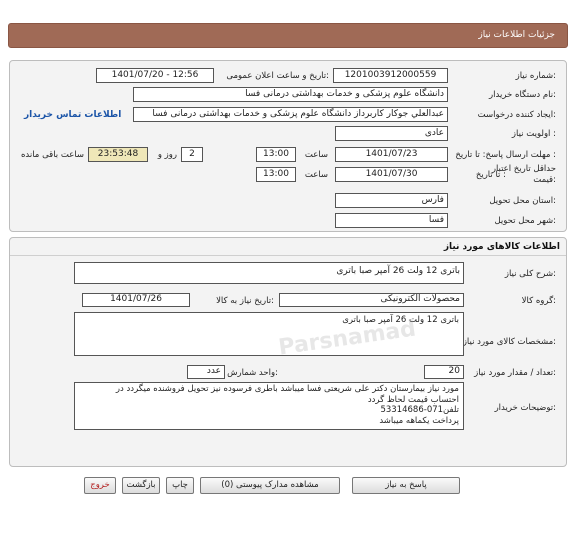 The width and height of the screenshot is (576, 557). I want to click on time-remaining-label: ساعت باقی مانده, so click(52, 155).